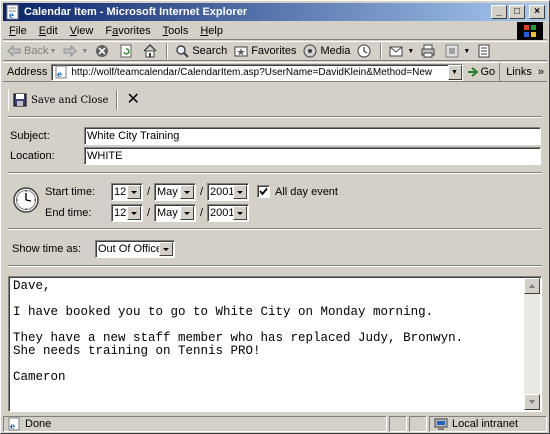 The image size is (550, 434). What do you see at coordinates (228, 213) in the screenshot?
I see `end-year-select: 2001` at bounding box center [228, 213].